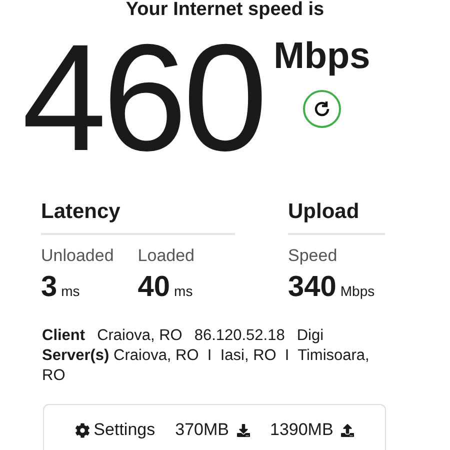 This screenshot has width=450, height=450. I want to click on refresh-icon, so click(321, 109).